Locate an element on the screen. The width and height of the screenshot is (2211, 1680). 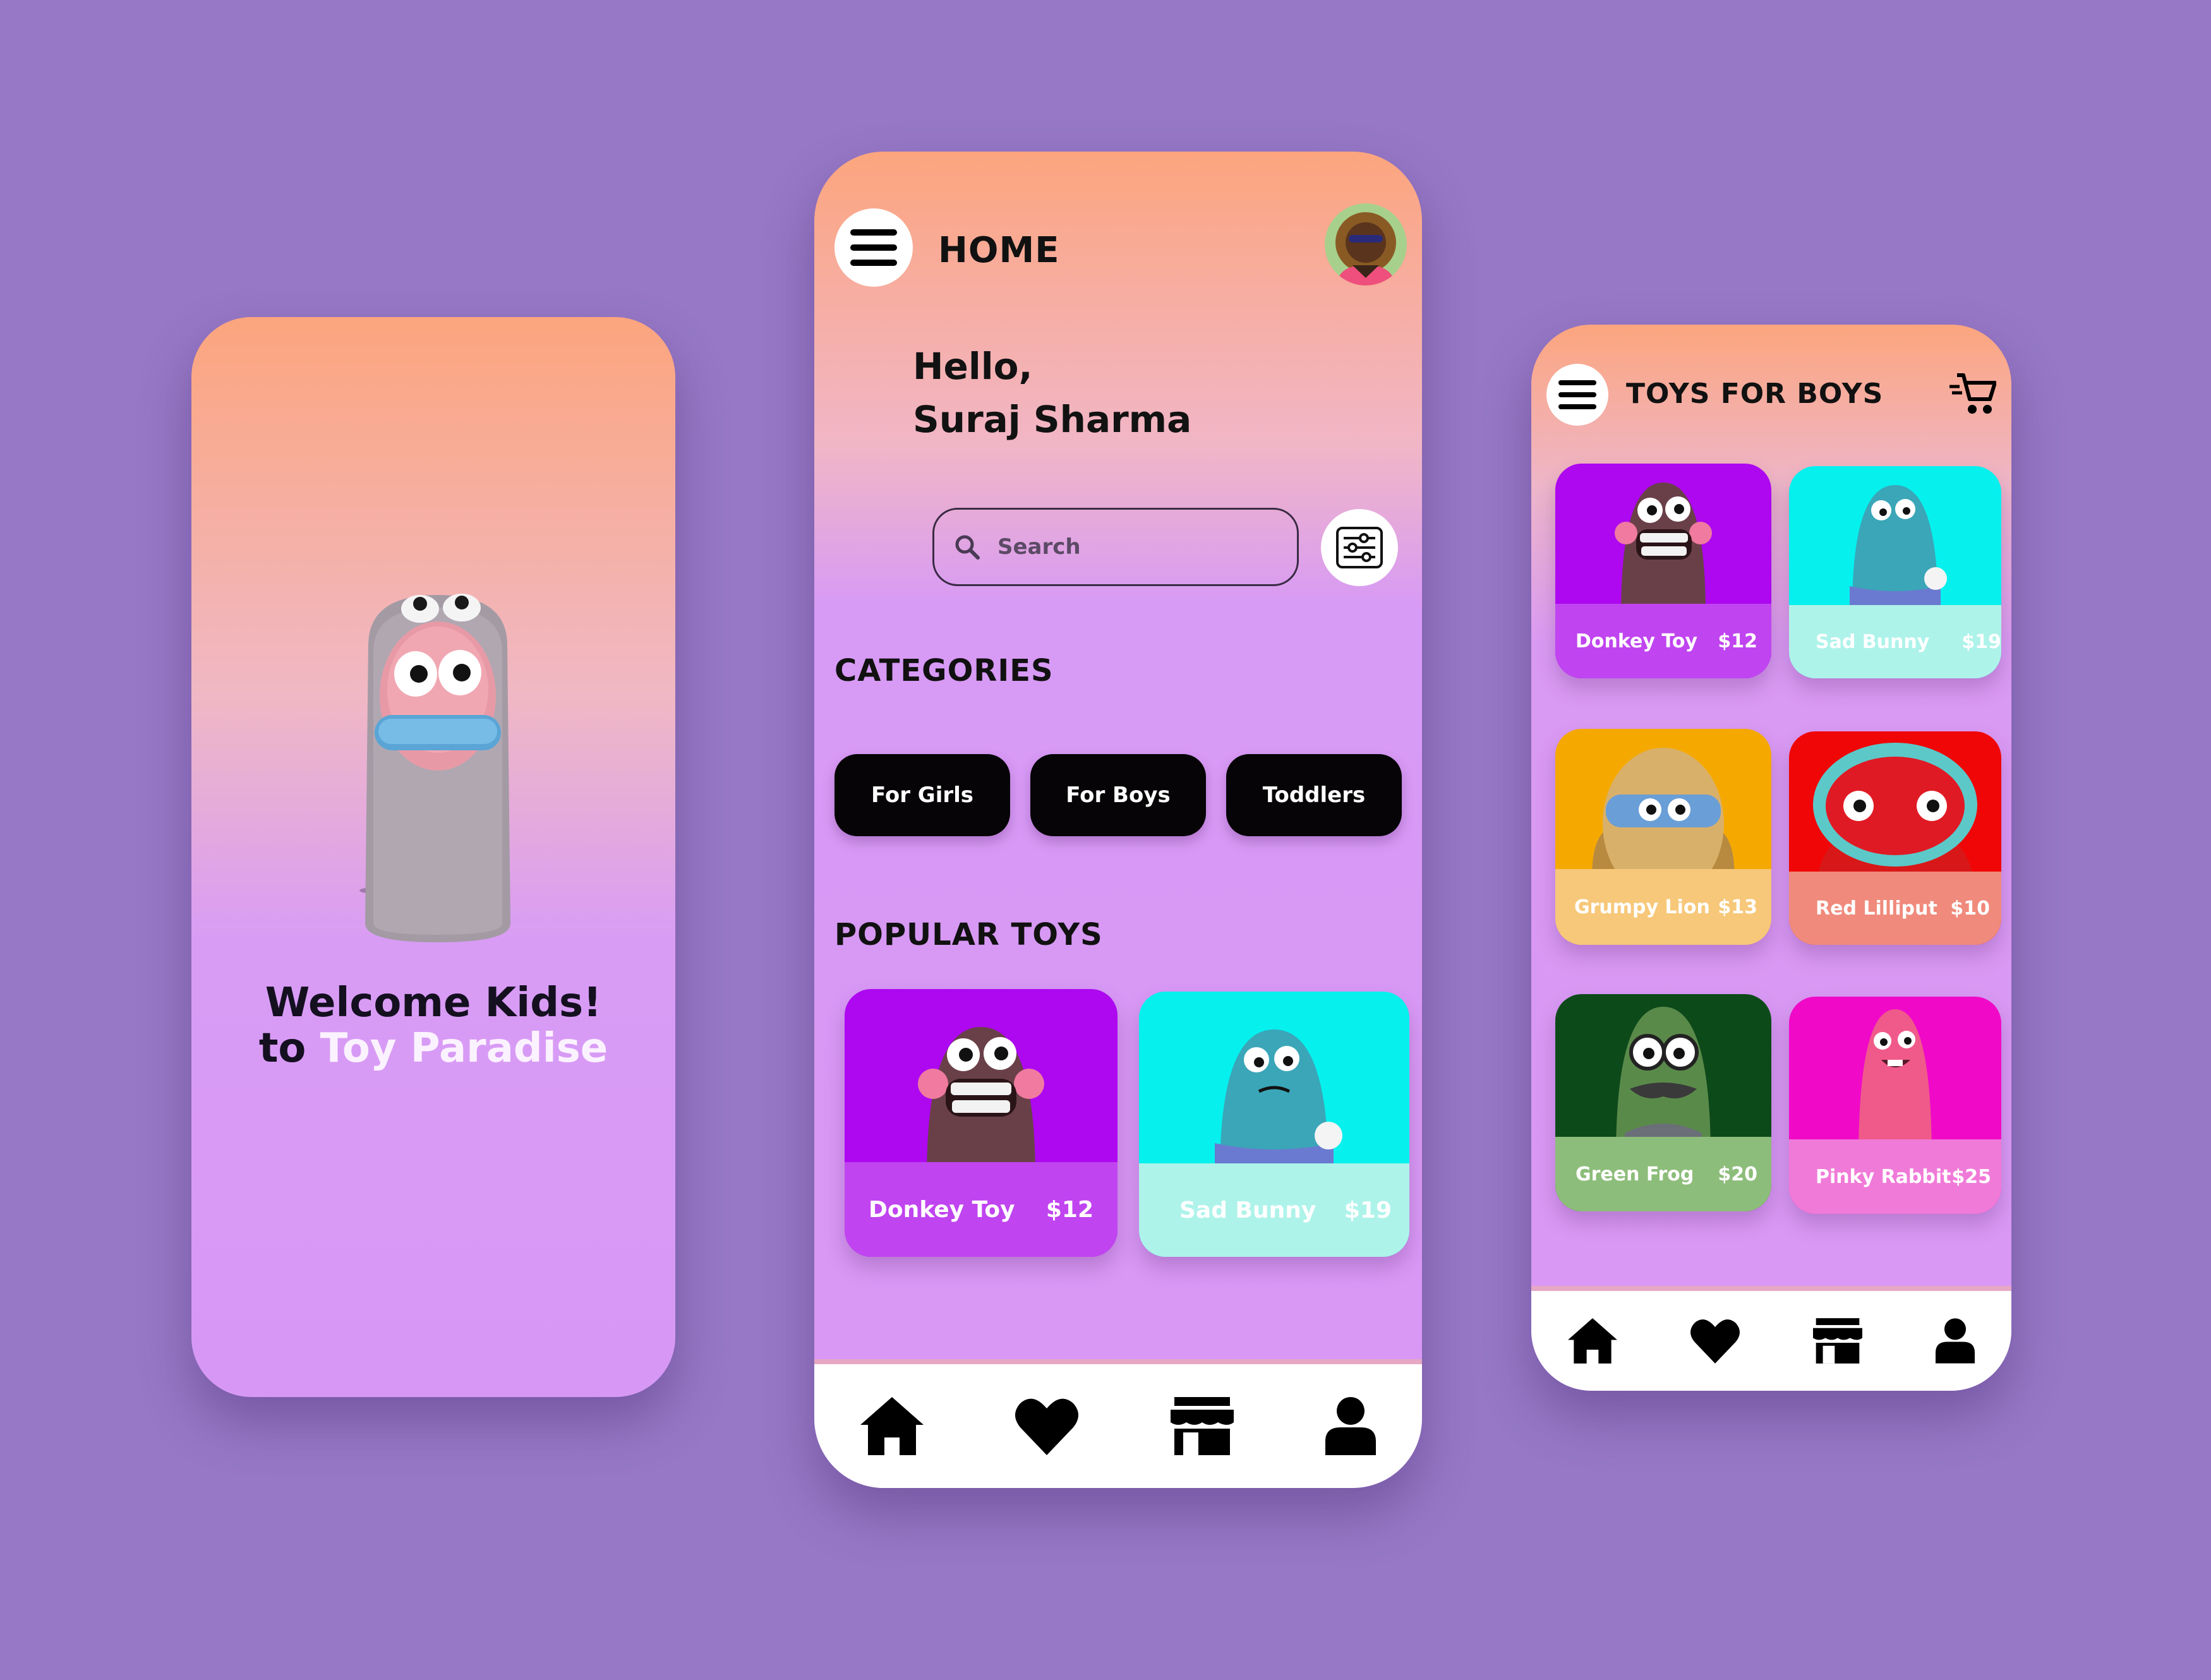
category-toddlers-button: Toddlers is located at coordinates (1314, 795).